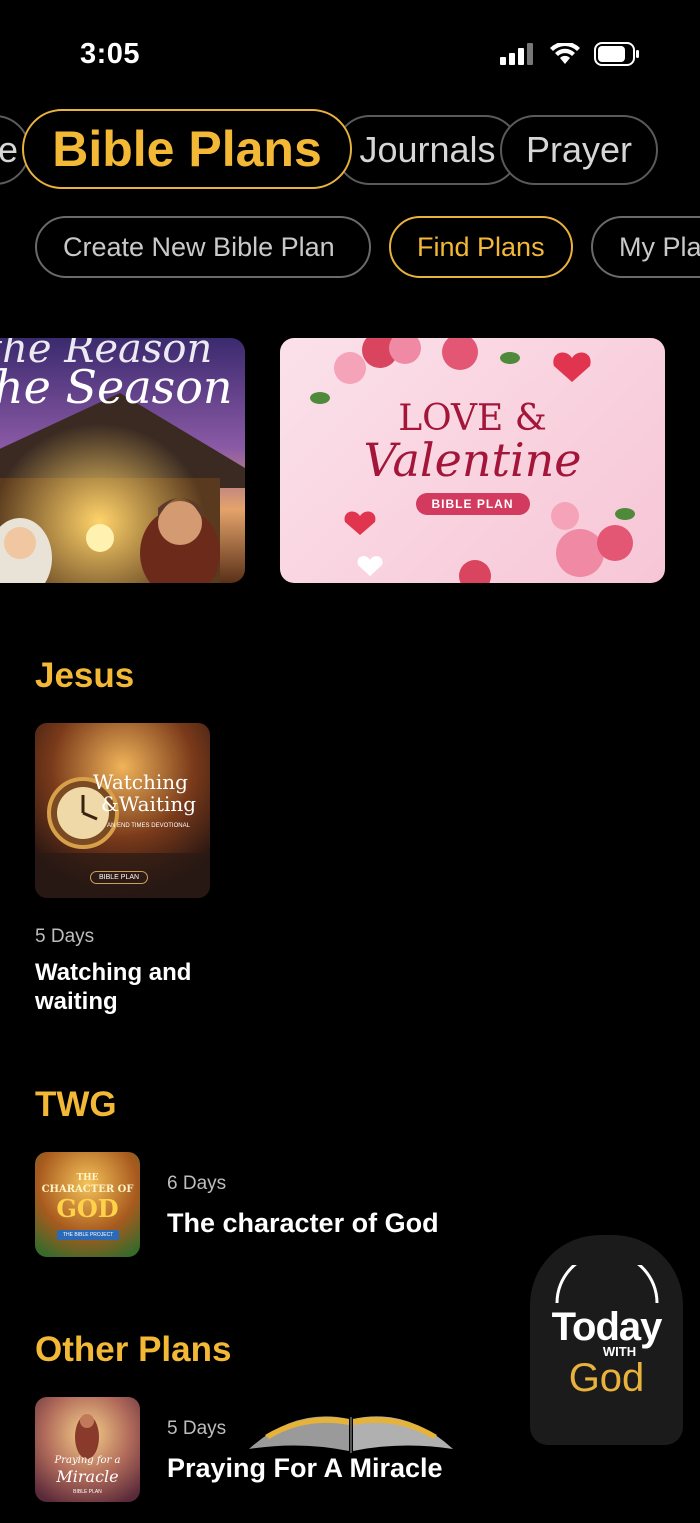 This screenshot has width=700, height=1523. I want to click on open-book-icon, so click(351, 1432).